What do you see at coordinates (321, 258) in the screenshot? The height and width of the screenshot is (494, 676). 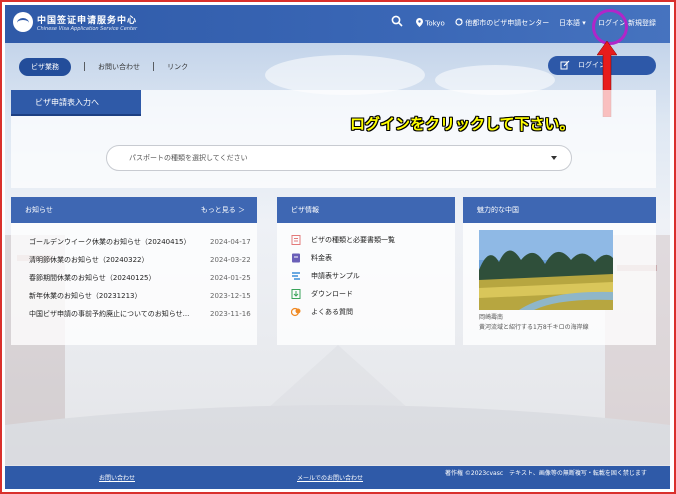 I see `visa-info-label: 料金表` at bounding box center [321, 258].